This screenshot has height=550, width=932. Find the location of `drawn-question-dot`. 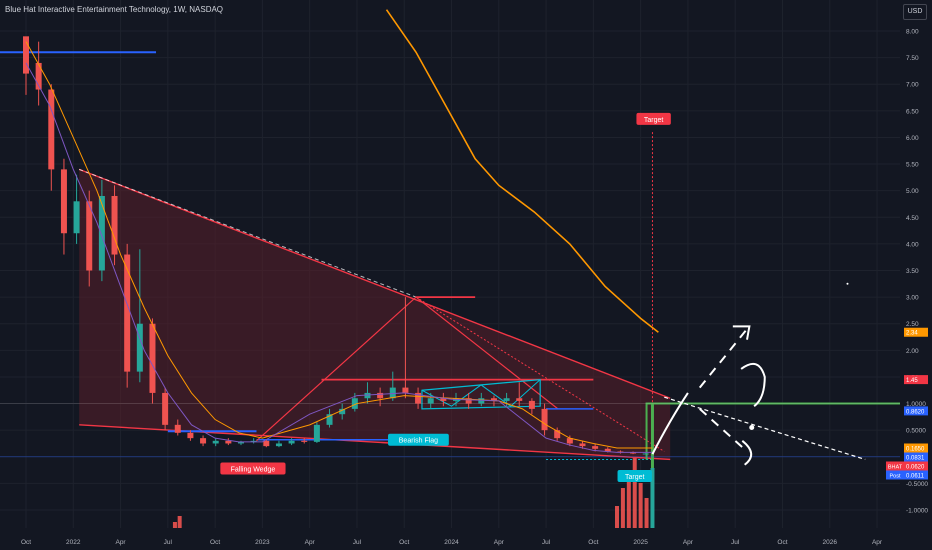

drawn-question-dot is located at coordinates (752, 428).